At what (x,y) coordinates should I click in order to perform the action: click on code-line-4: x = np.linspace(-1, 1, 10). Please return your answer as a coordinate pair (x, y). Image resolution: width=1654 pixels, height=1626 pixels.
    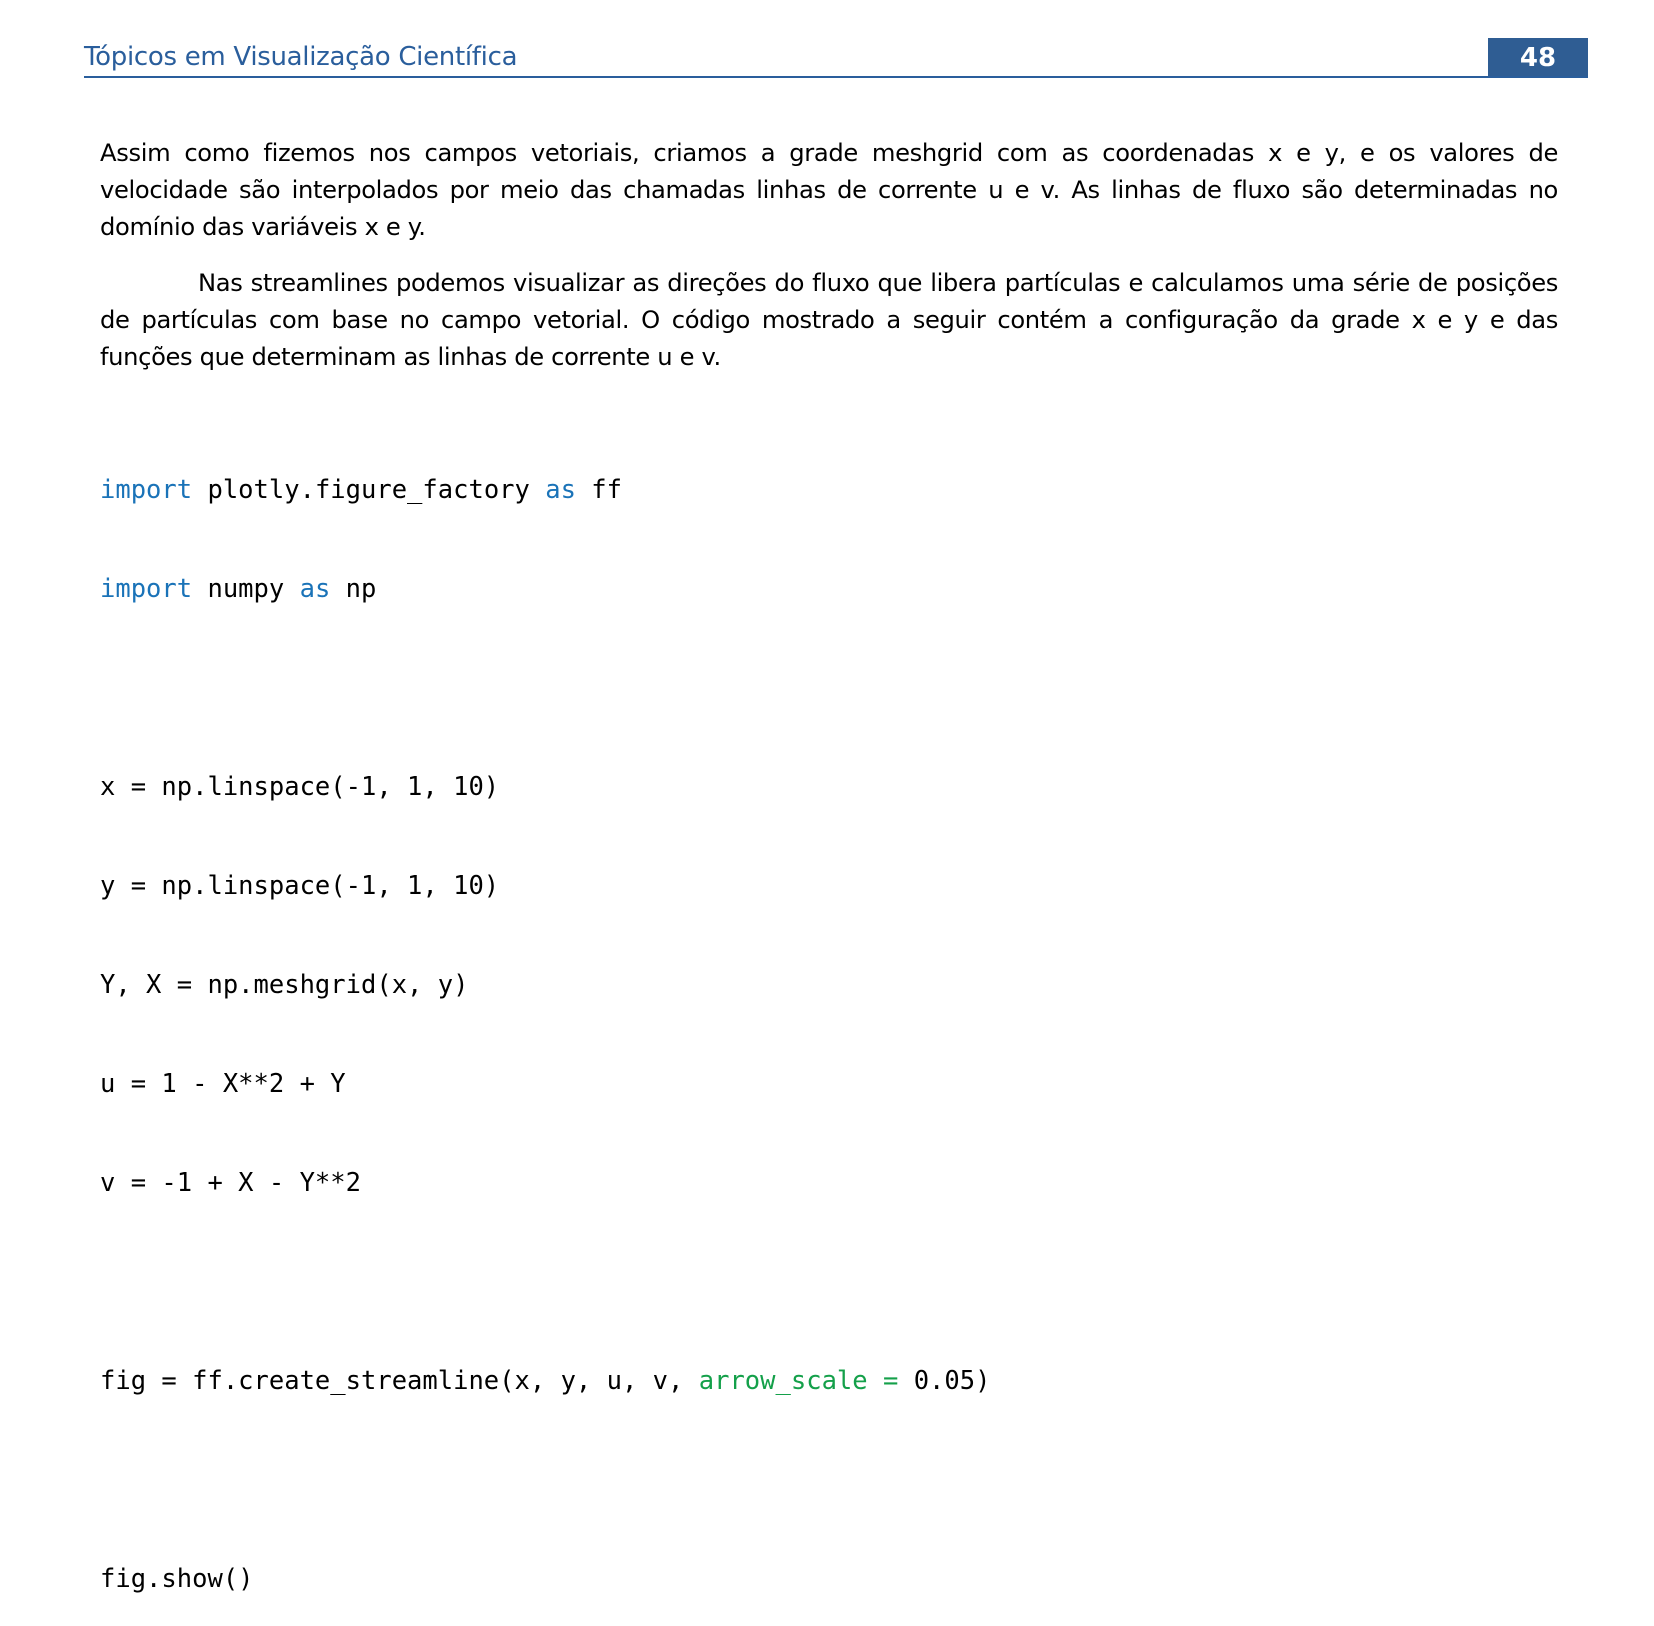
    Looking at the image, I should click on (300, 787).